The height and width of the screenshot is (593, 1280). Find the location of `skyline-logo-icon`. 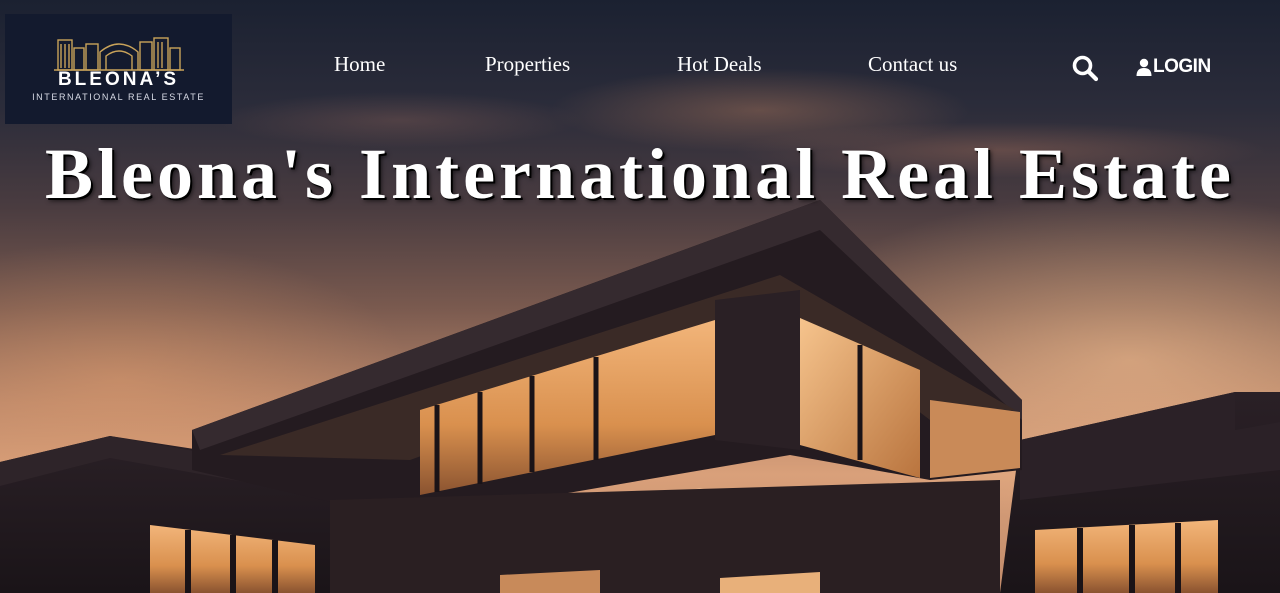

skyline-logo-icon is located at coordinates (118, 54).